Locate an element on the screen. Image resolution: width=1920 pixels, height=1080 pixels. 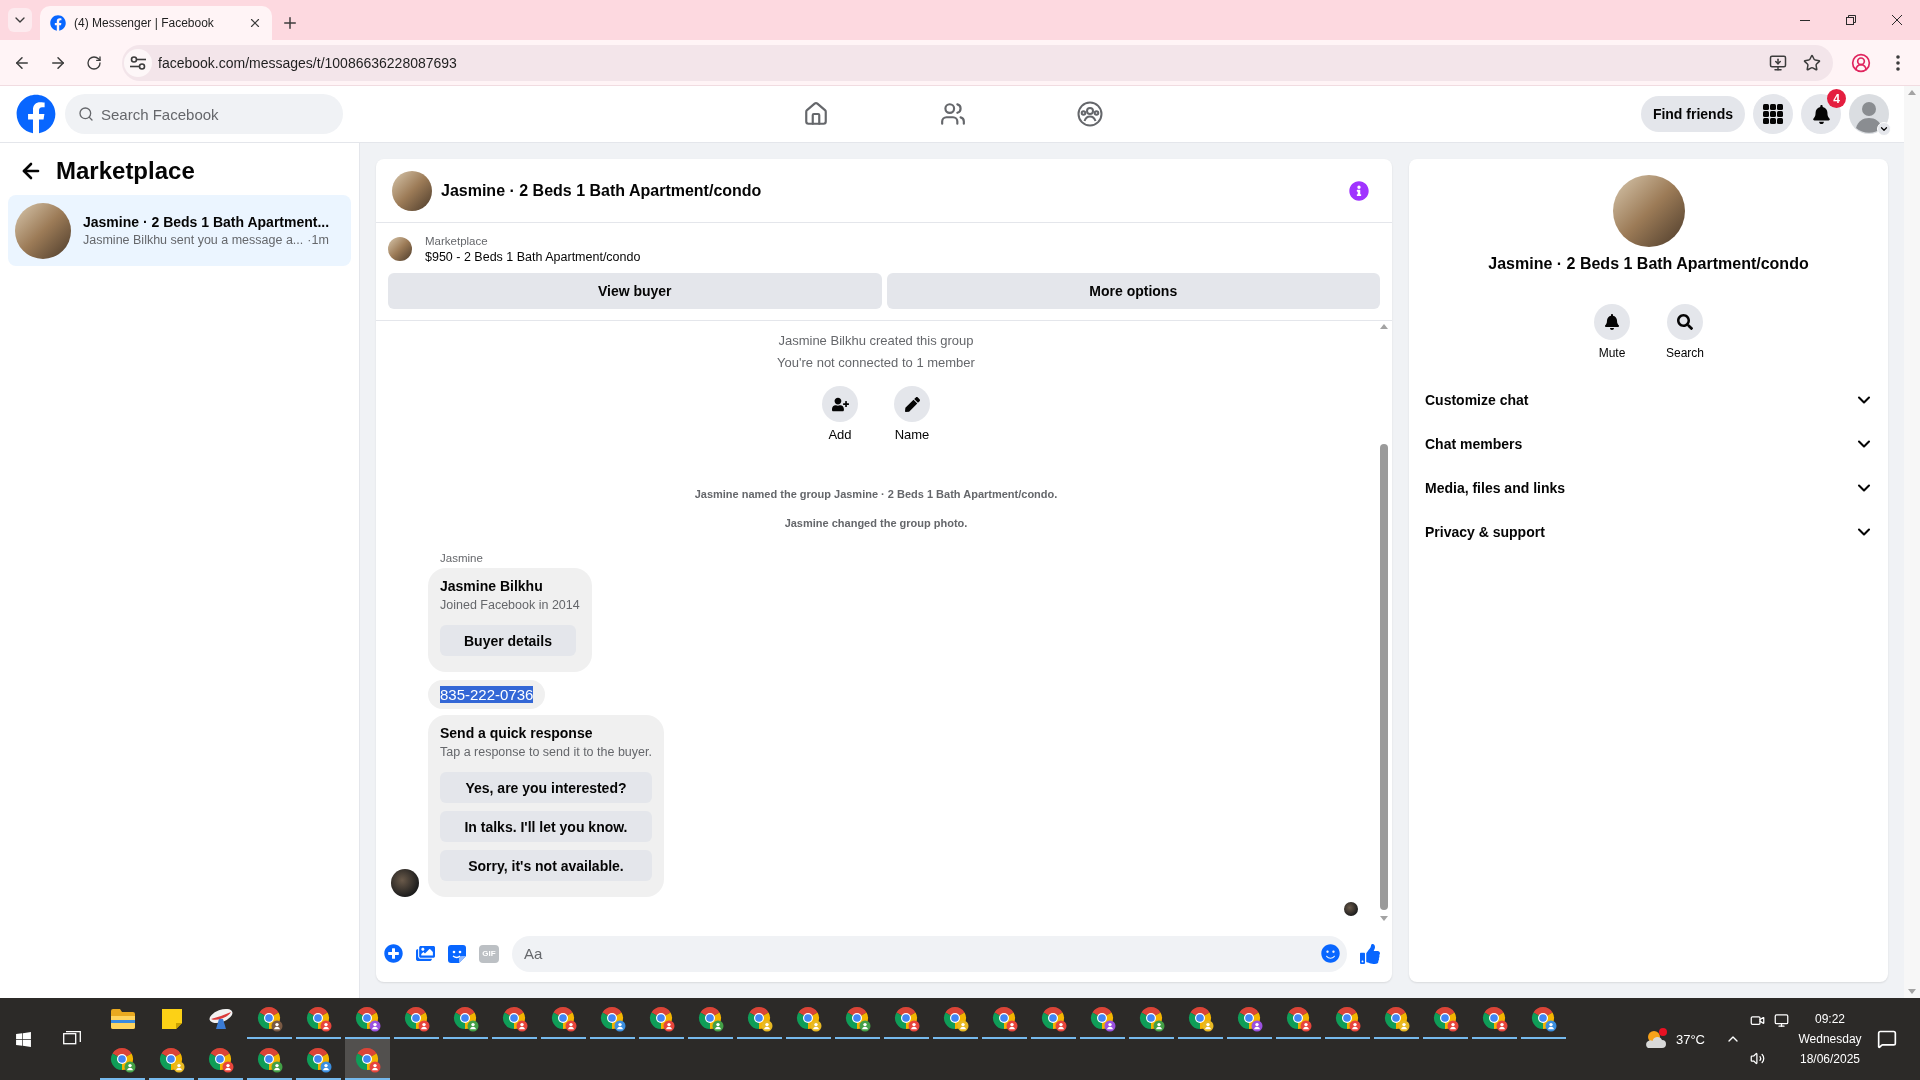
details-section-row: Chat members is located at coordinates (1648, 444).